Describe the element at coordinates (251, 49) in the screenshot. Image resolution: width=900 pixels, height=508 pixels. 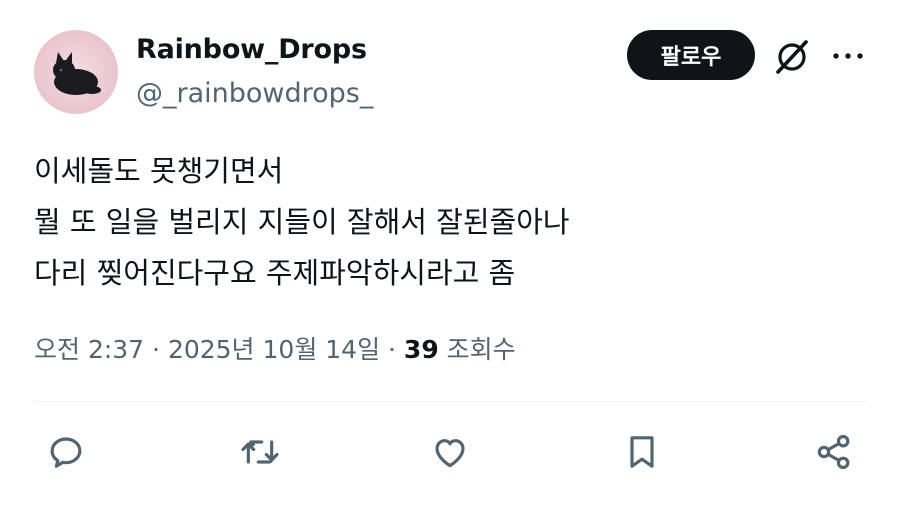
I see `display-name: Rainbow_Drops` at that location.